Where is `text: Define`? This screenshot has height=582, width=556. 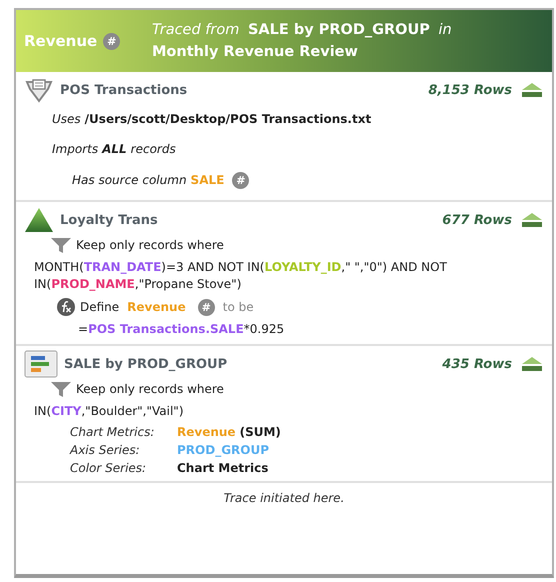 text: Define is located at coordinates (100, 307).